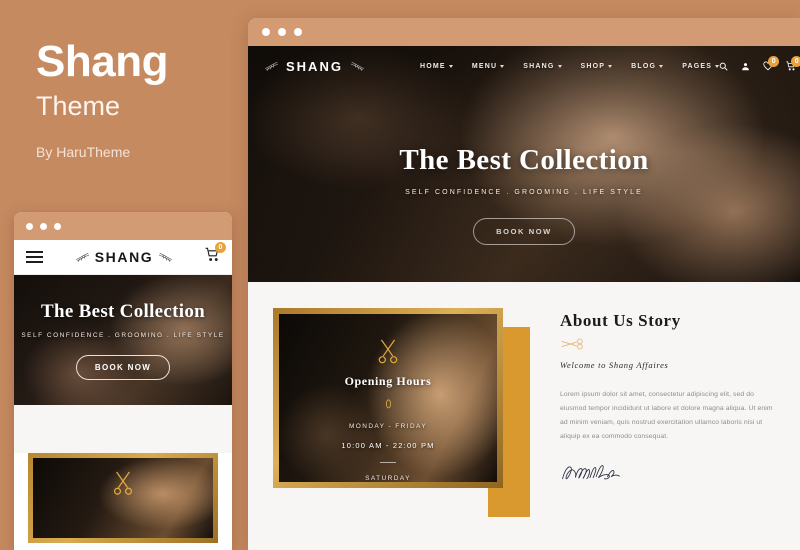  What do you see at coordinates (34, 257) in the screenshot?
I see `hamburger-menu-icon` at bounding box center [34, 257].